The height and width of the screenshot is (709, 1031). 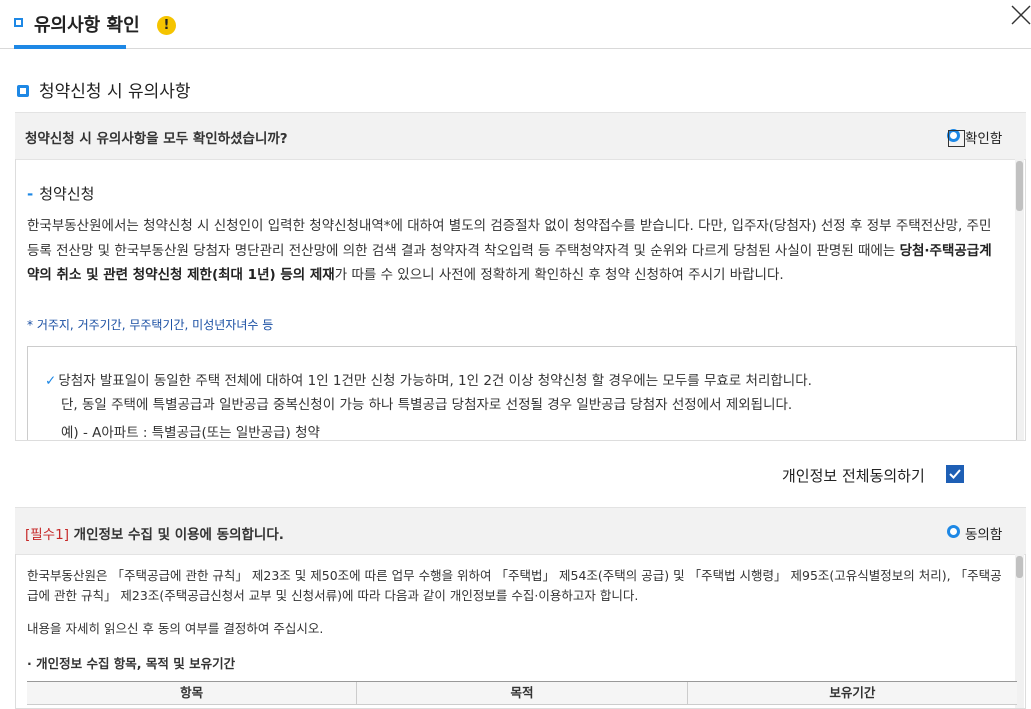 I want to click on confirm-check, so click(x=956, y=138).